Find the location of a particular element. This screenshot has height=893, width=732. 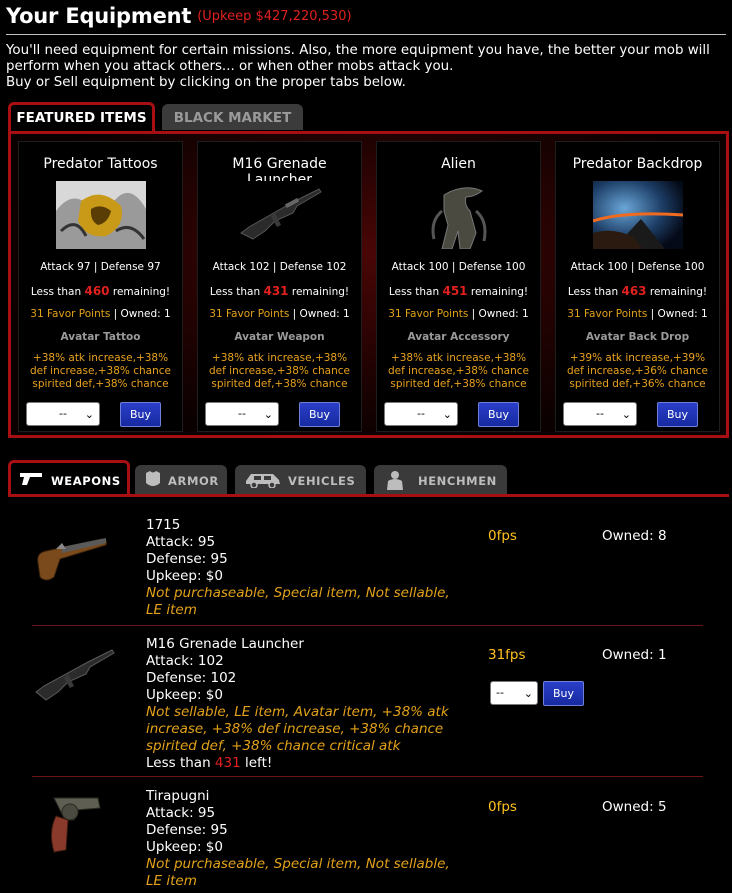

item-name: Predator Backdrop is located at coordinates (637, 164).